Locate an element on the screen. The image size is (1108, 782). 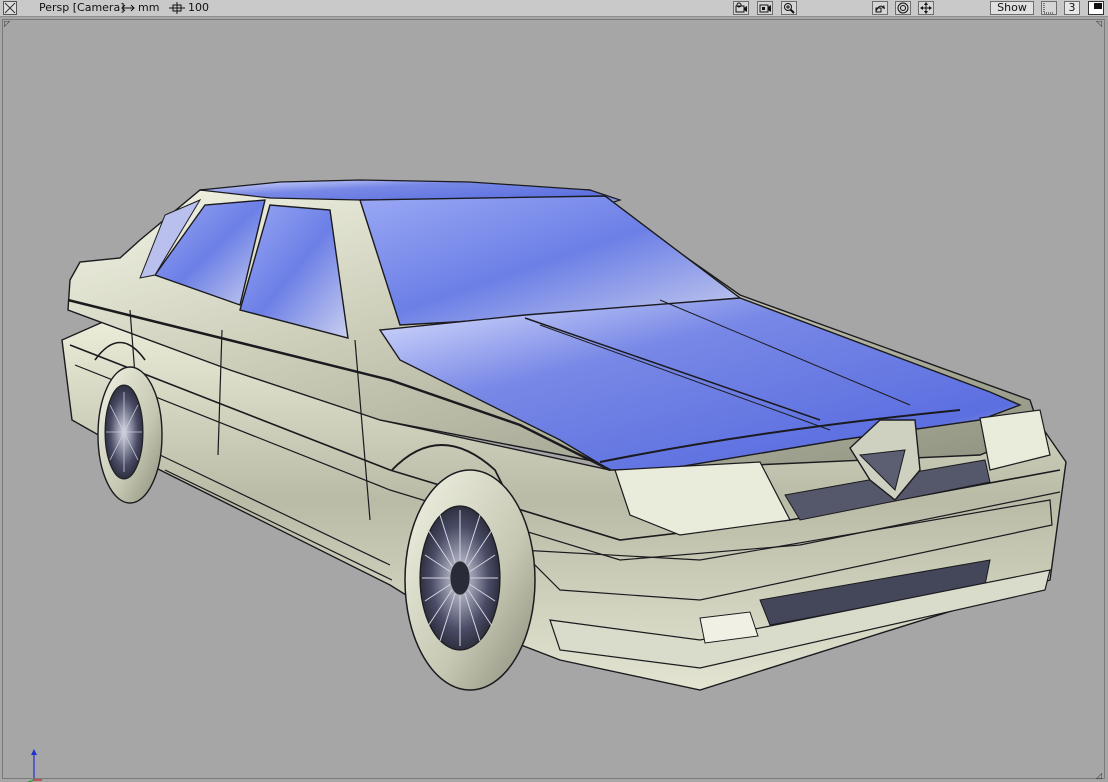
viewport-toolbar: Persp [Camera] mm 100 Show 3 is located at coordinates (554, 8).